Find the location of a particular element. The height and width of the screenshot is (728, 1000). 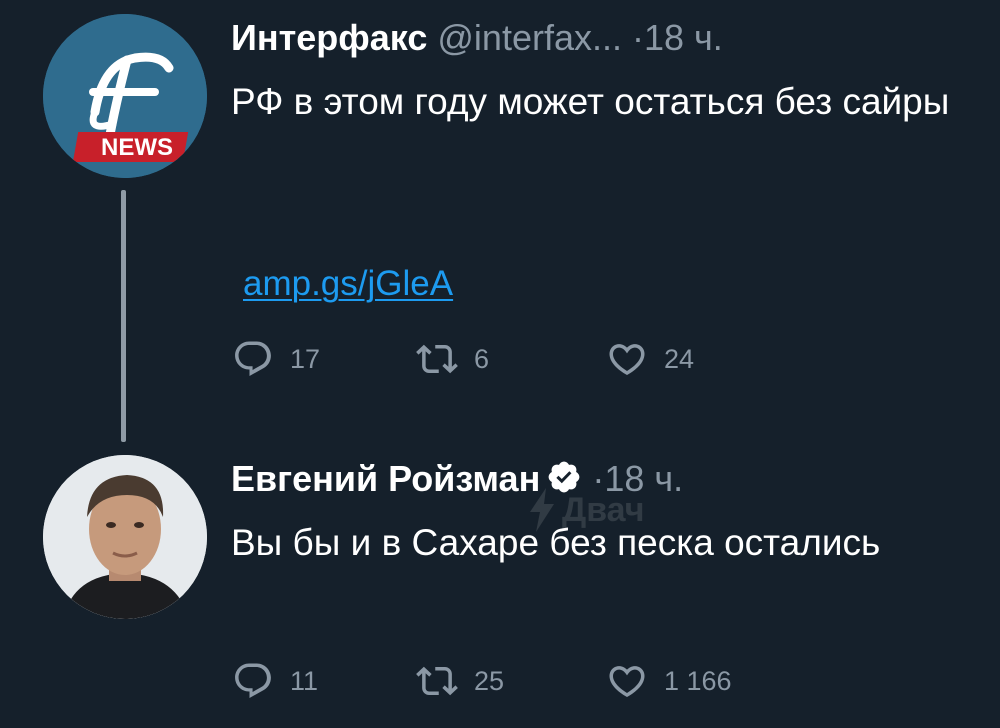

tweet-time: 18 ч. is located at coordinates (683, 37).